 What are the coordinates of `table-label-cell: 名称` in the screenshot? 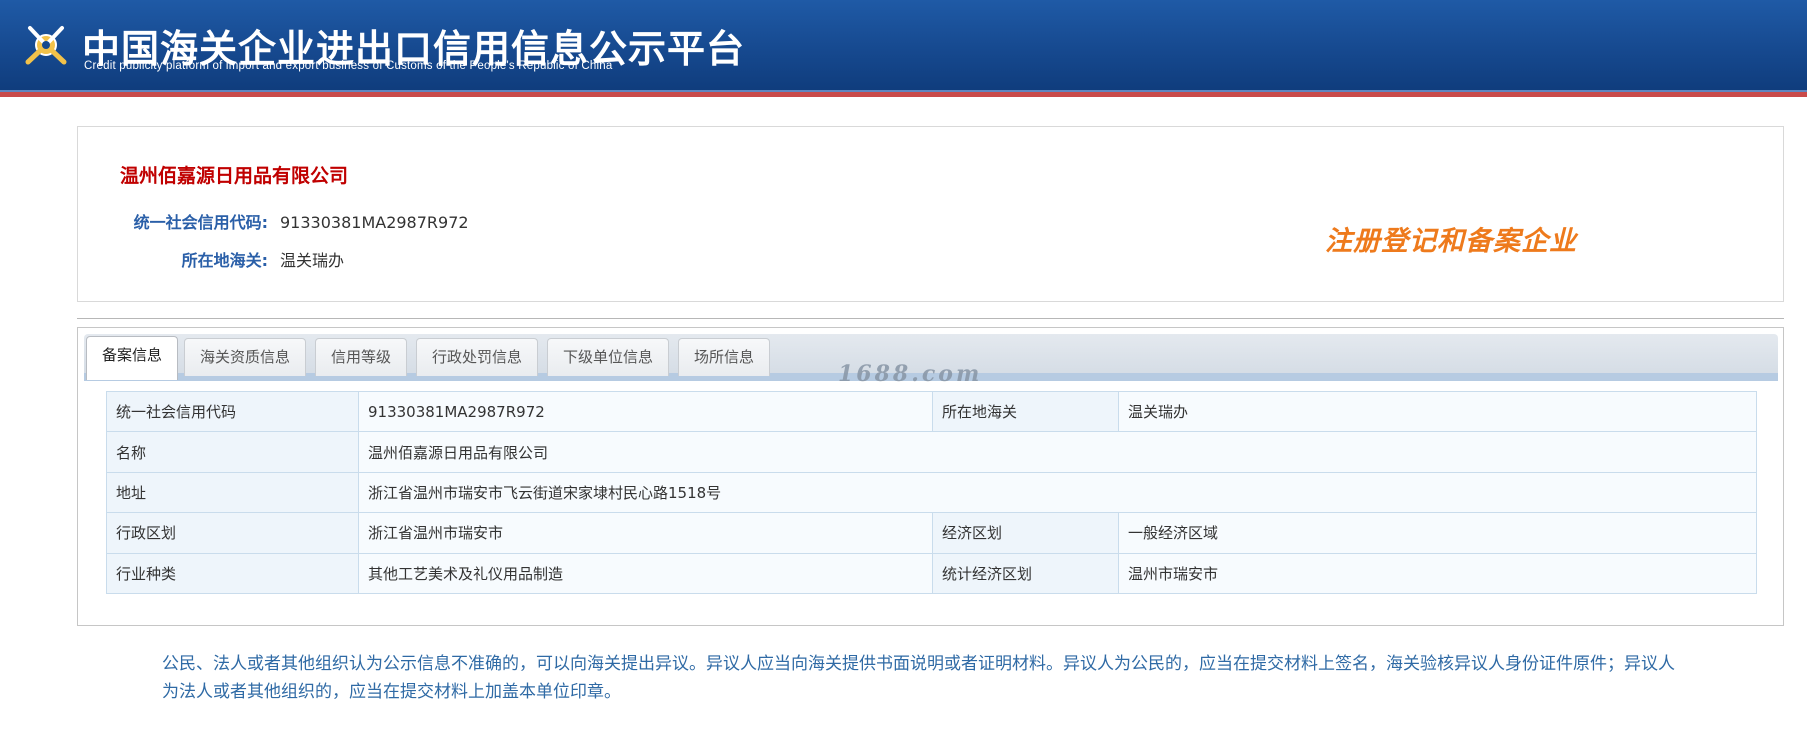 It's located at (232, 452).